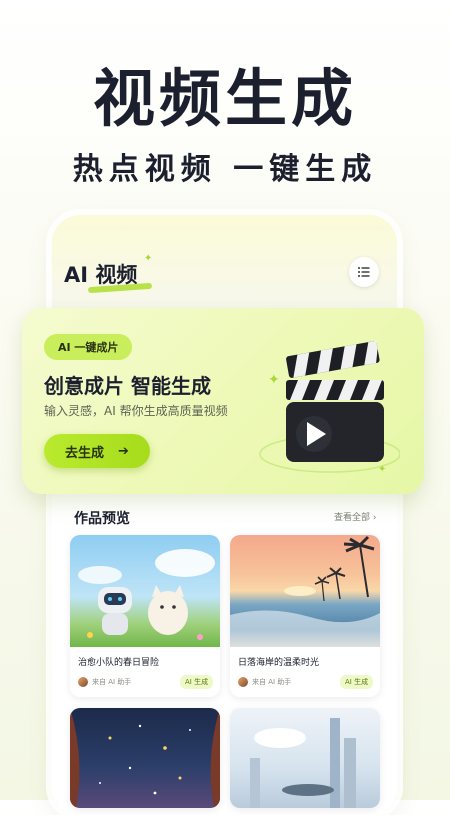 This screenshot has width=450, height=815. Describe the element at coordinates (329, 407) in the screenshot. I see `clapperboard-play-icon: ✦ ✦` at that location.